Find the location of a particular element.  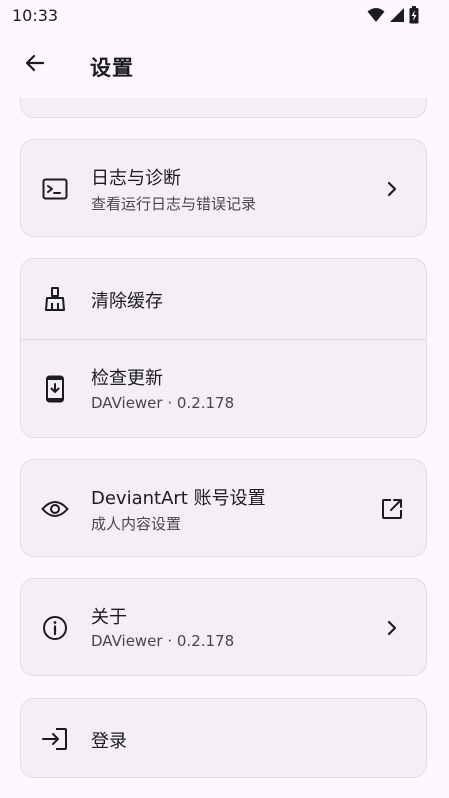

wifi-icon is located at coordinates (376, 15).